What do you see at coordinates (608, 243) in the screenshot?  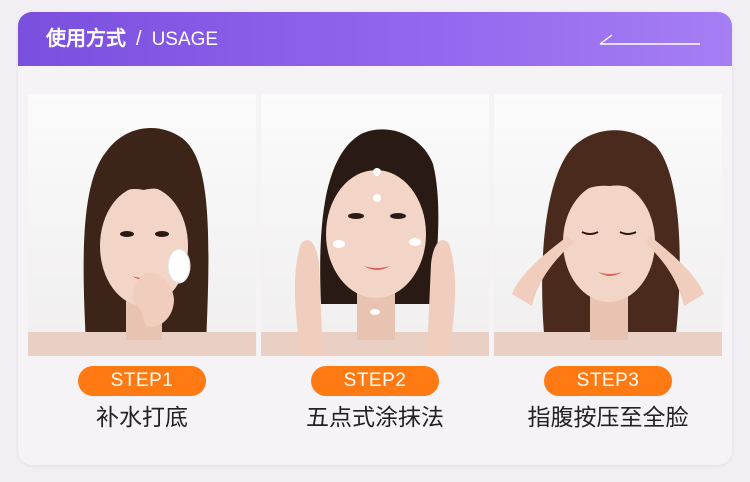 I see `step-3-face-illustration` at bounding box center [608, 243].